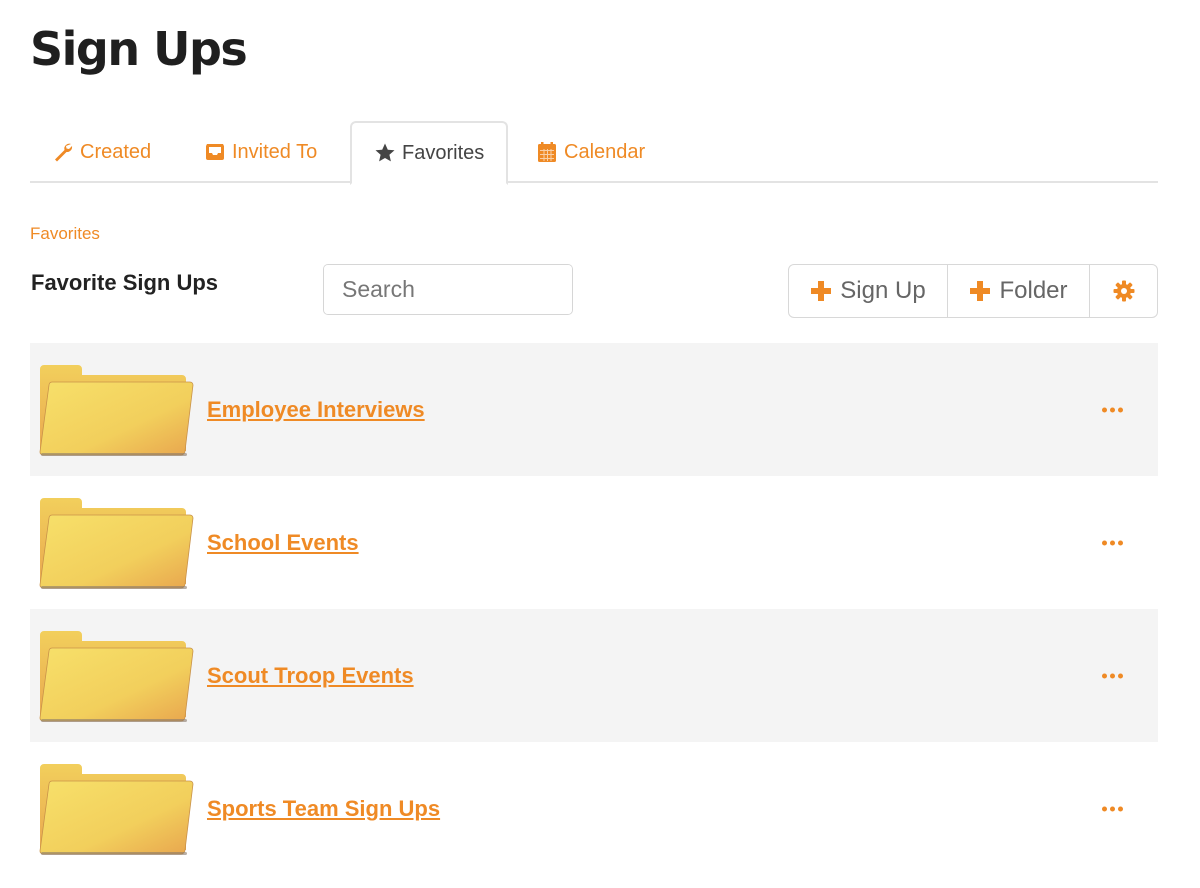 Image resolution: width=1200 pixels, height=888 pixels. I want to click on folder-row: School Events, so click(594, 542).